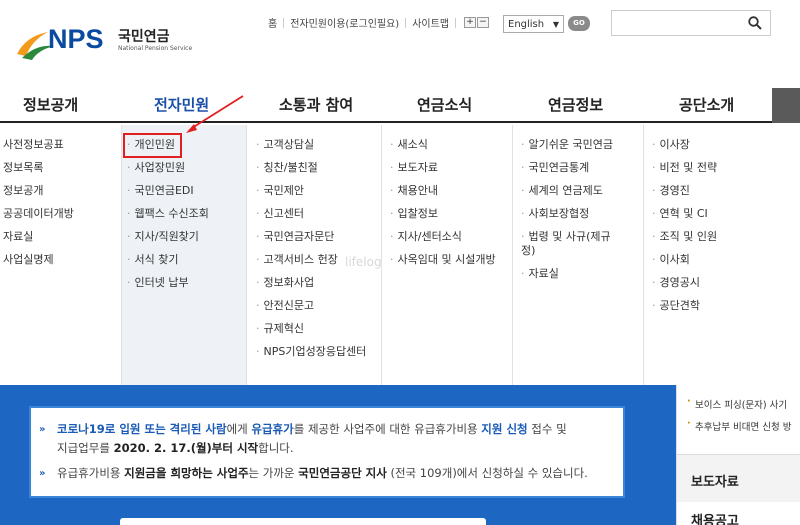 This screenshot has height=525, width=800. What do you see at coordinates (684, 264) in the screenshot?
I see `menu-item: 이사회` at bounding box center [684, 264].